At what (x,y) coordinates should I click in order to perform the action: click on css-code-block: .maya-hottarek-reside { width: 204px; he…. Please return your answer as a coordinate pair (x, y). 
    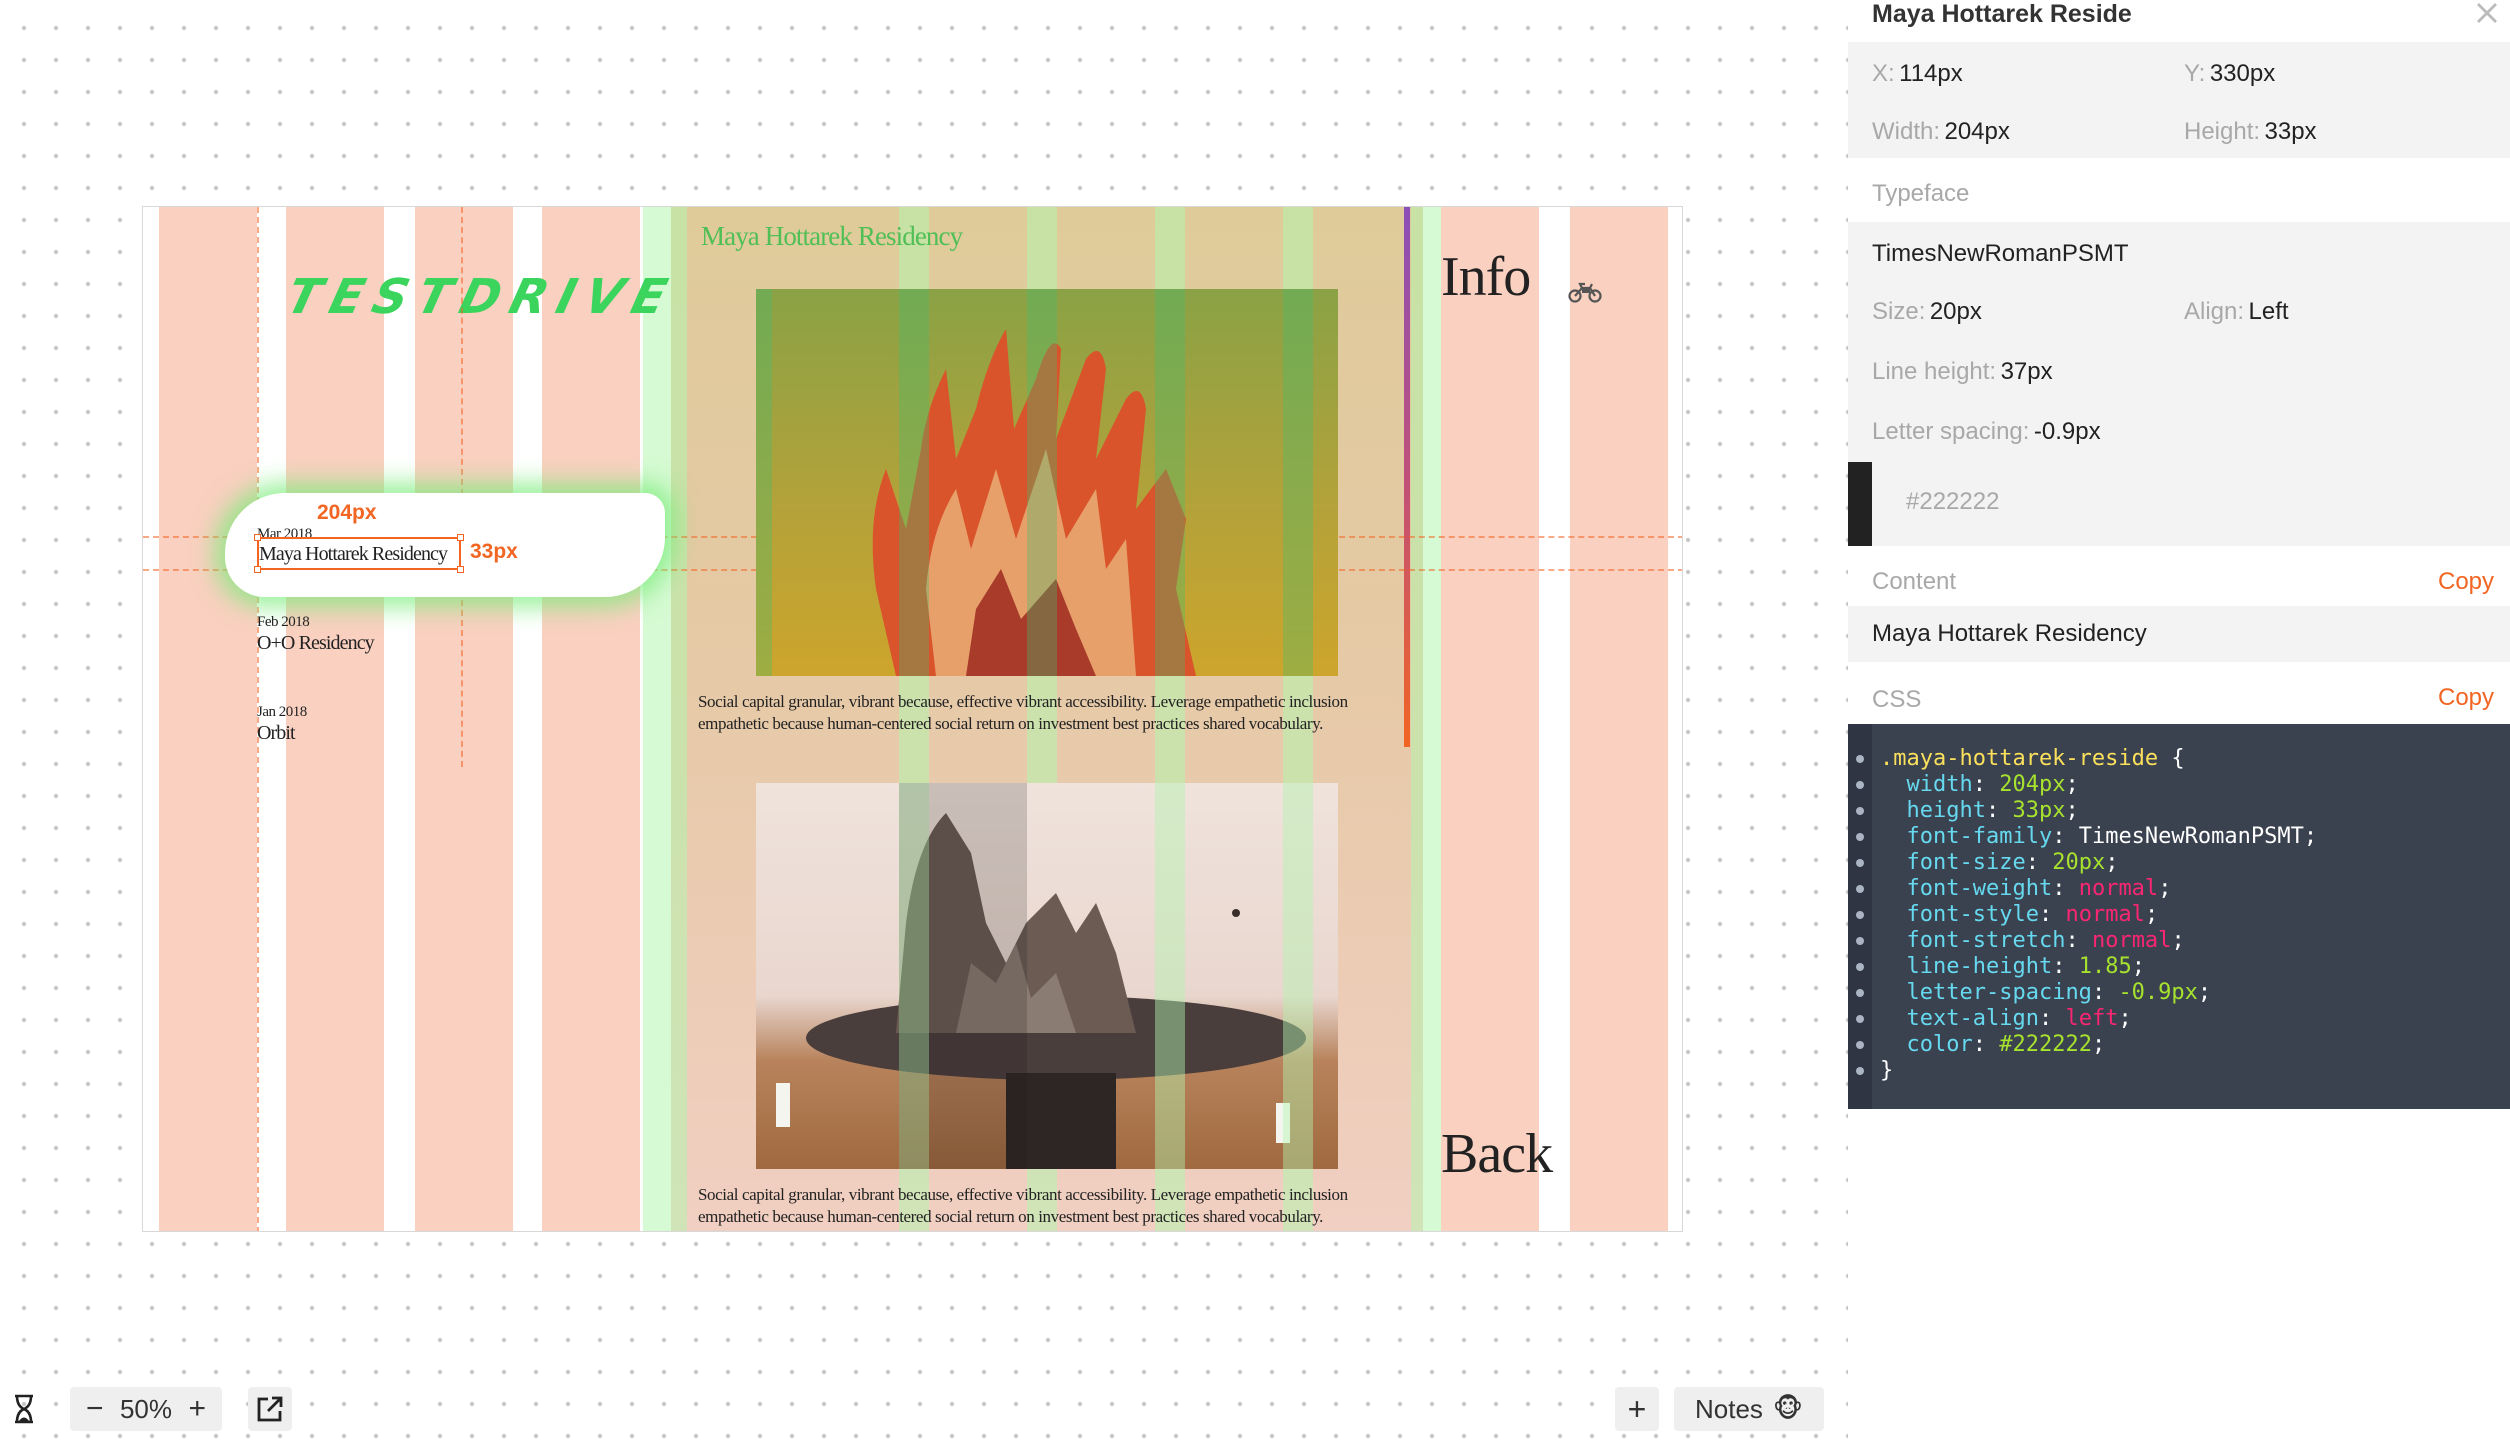
    Looking at the image, I should click on (2179, 916).